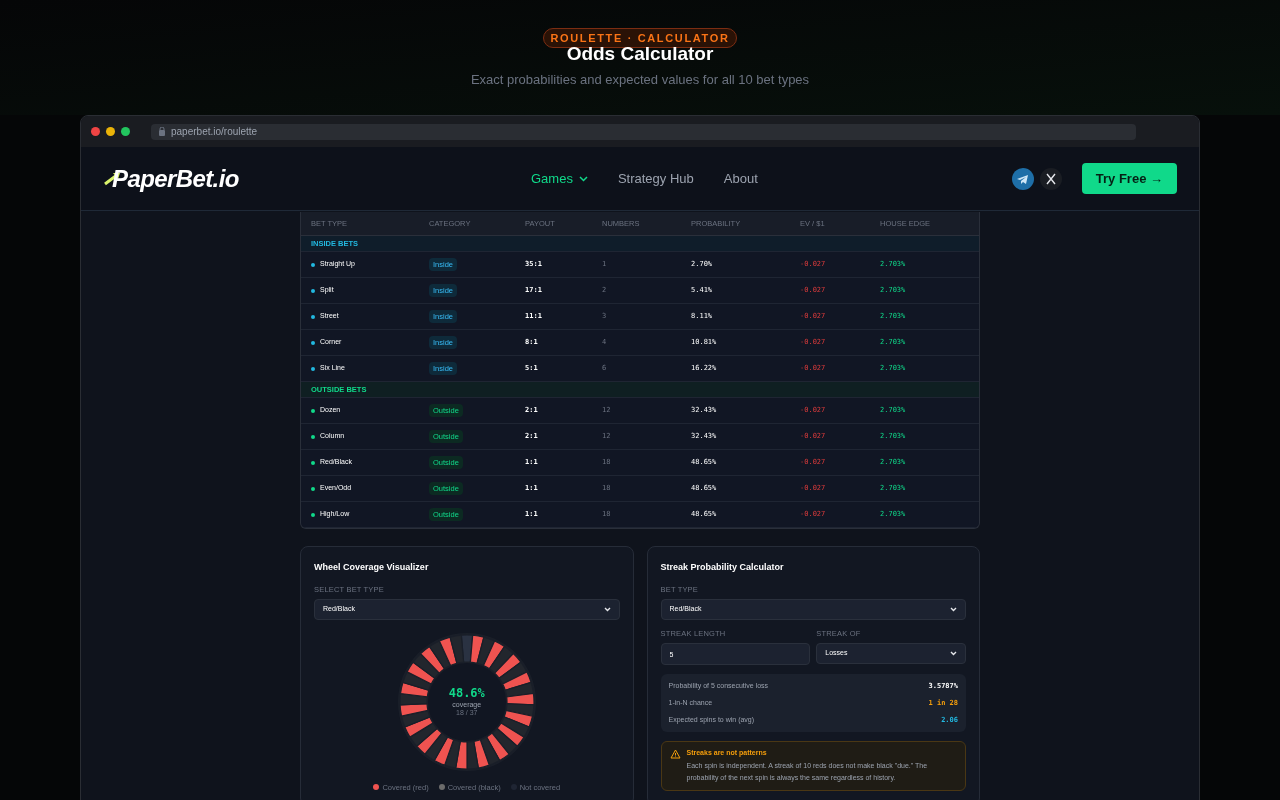 Image resolution: width=1280 pixels, height=800 pixels. I want to click on coverage-value: 48.6%, so click(466, 693).